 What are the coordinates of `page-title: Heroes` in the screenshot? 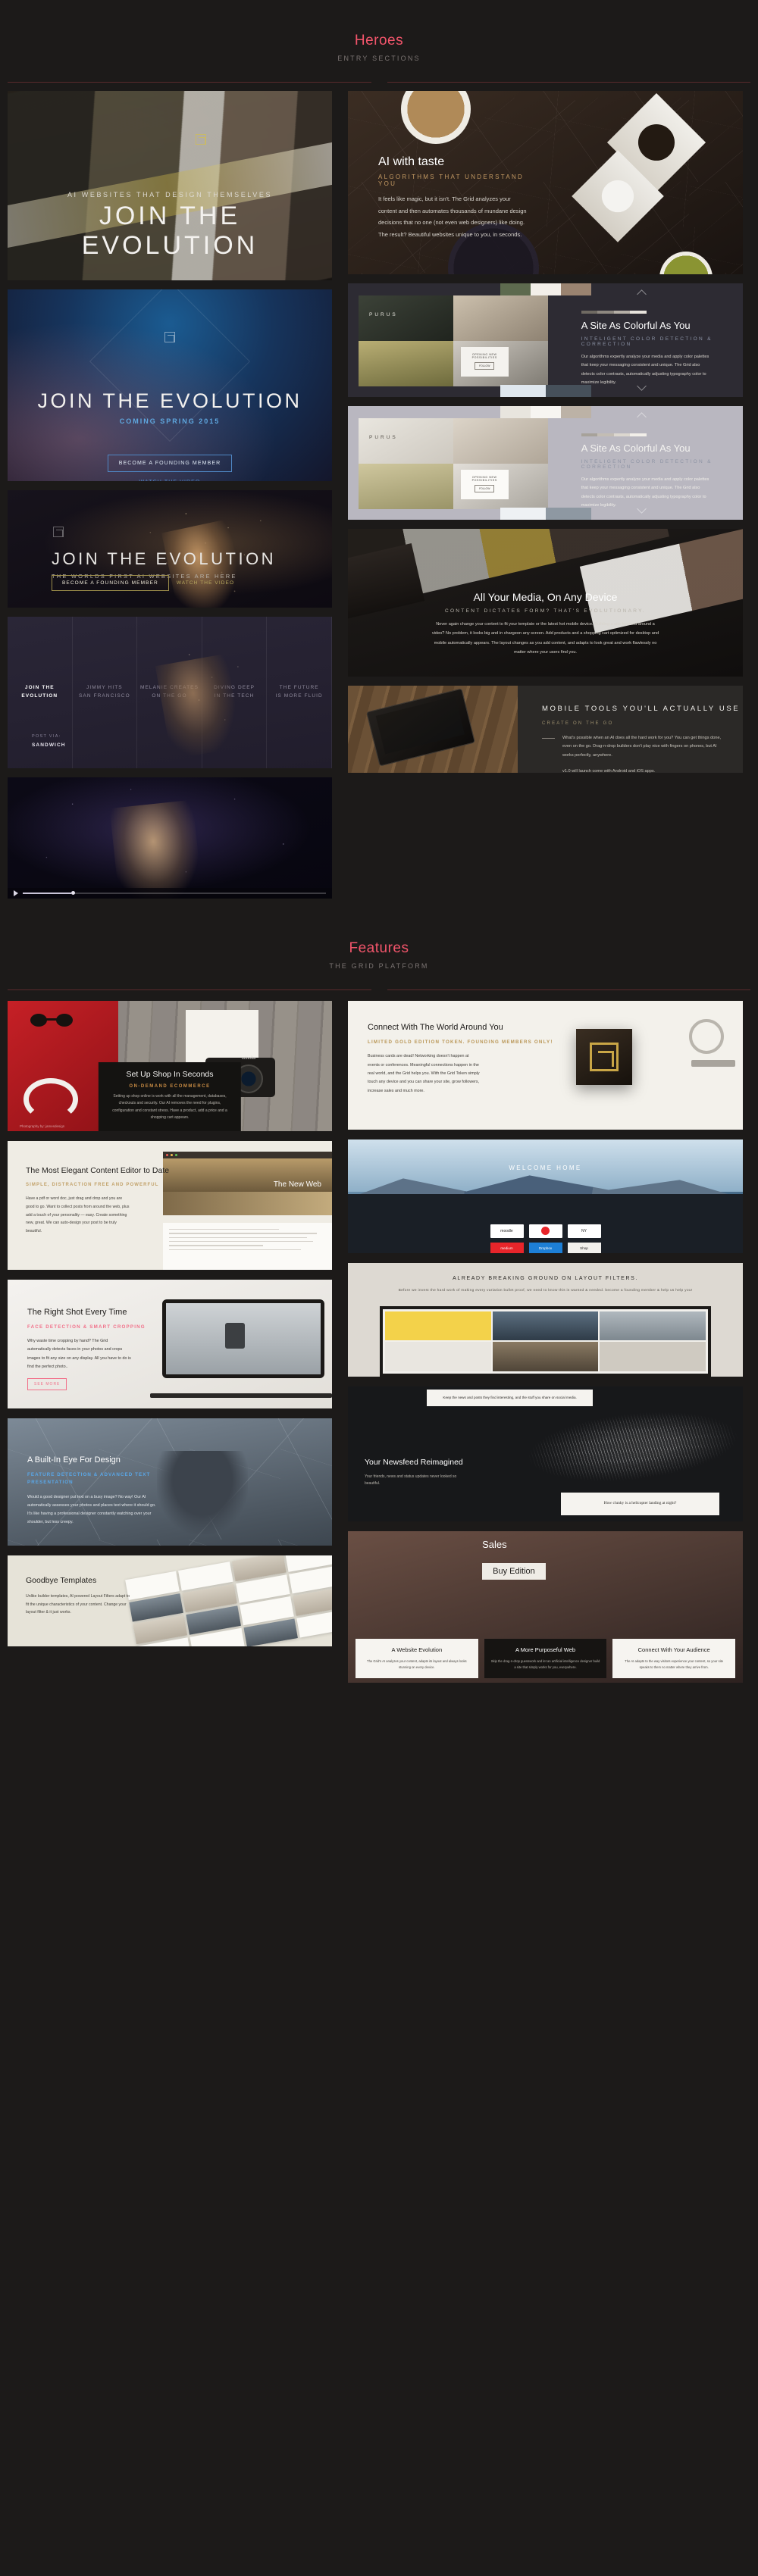 It's located at (379, 40).